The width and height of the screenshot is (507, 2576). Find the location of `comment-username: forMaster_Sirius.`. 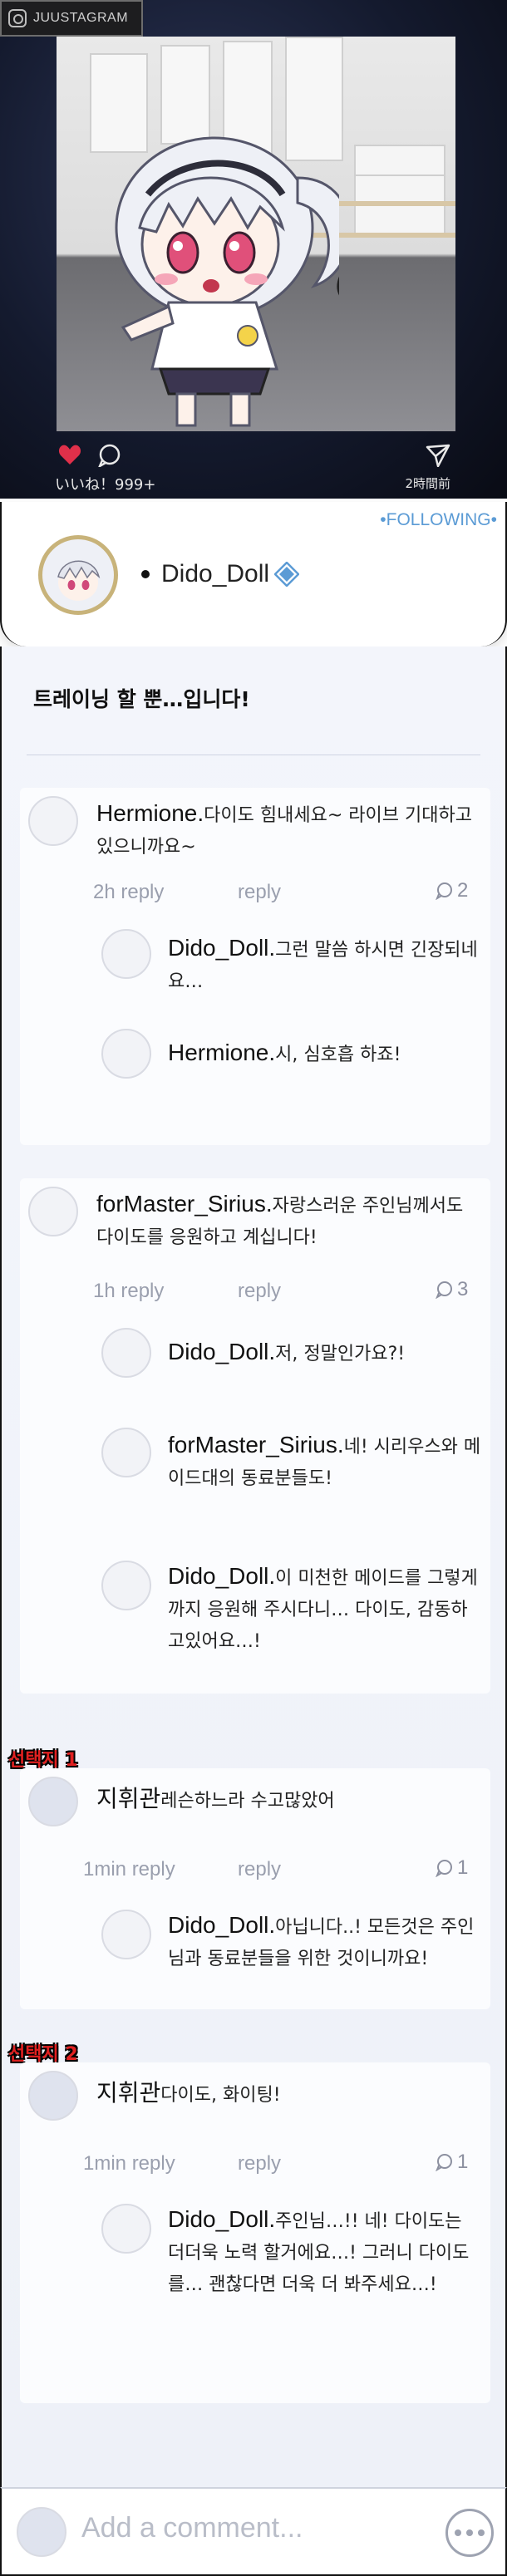

comment-username: forMaster_Sirius. is located at coordinates (184, 1204).